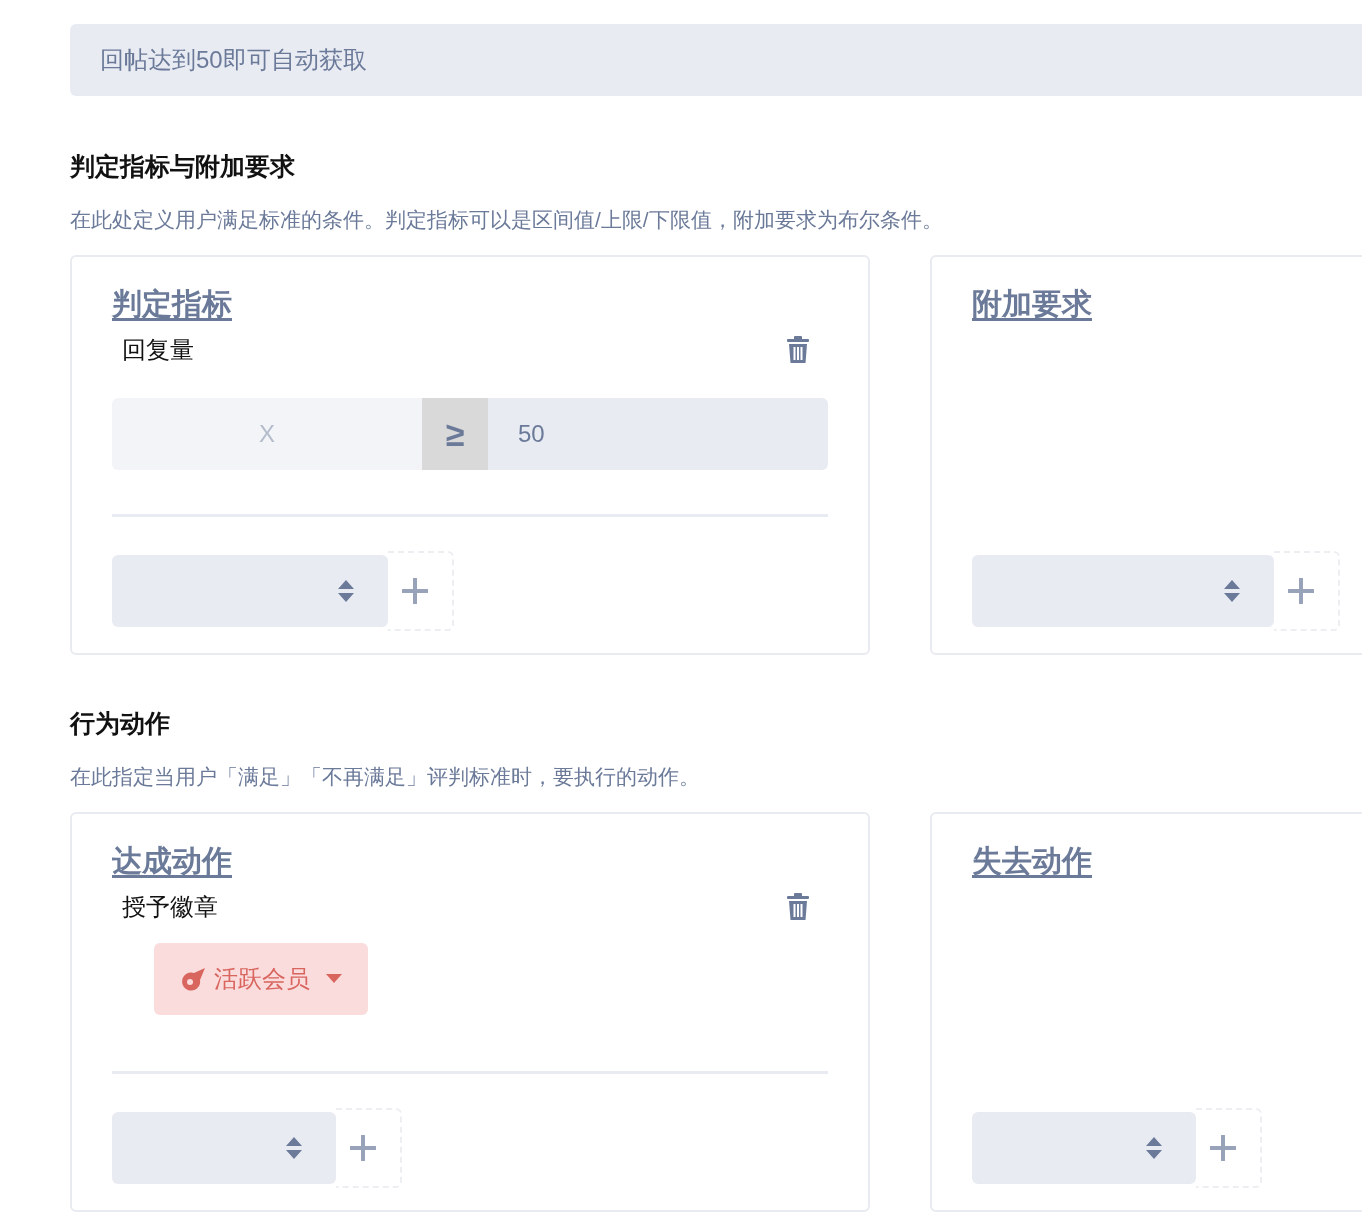 The image size is (1362, 1222). Describe the element at coordinates (170, 907) in the screenshot. I see `item-label: 授予徽章` at that location.